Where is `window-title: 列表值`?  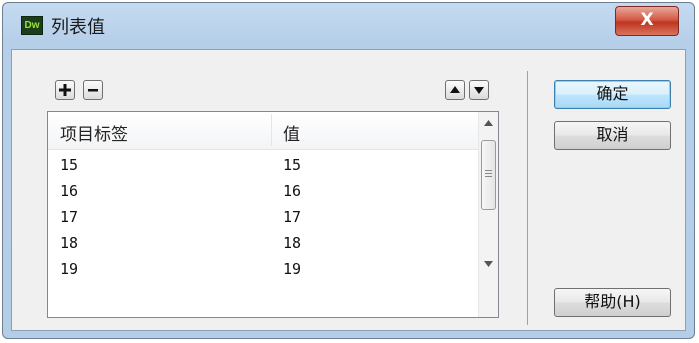 window-title: 列表值 is located at coordinates (78, 27).